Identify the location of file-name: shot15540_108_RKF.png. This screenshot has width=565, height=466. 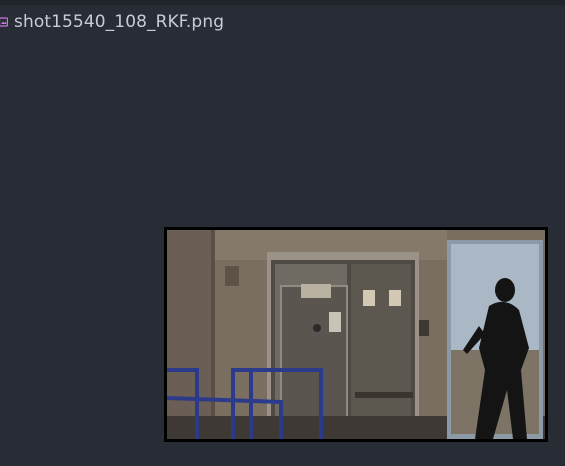
(119, 22).